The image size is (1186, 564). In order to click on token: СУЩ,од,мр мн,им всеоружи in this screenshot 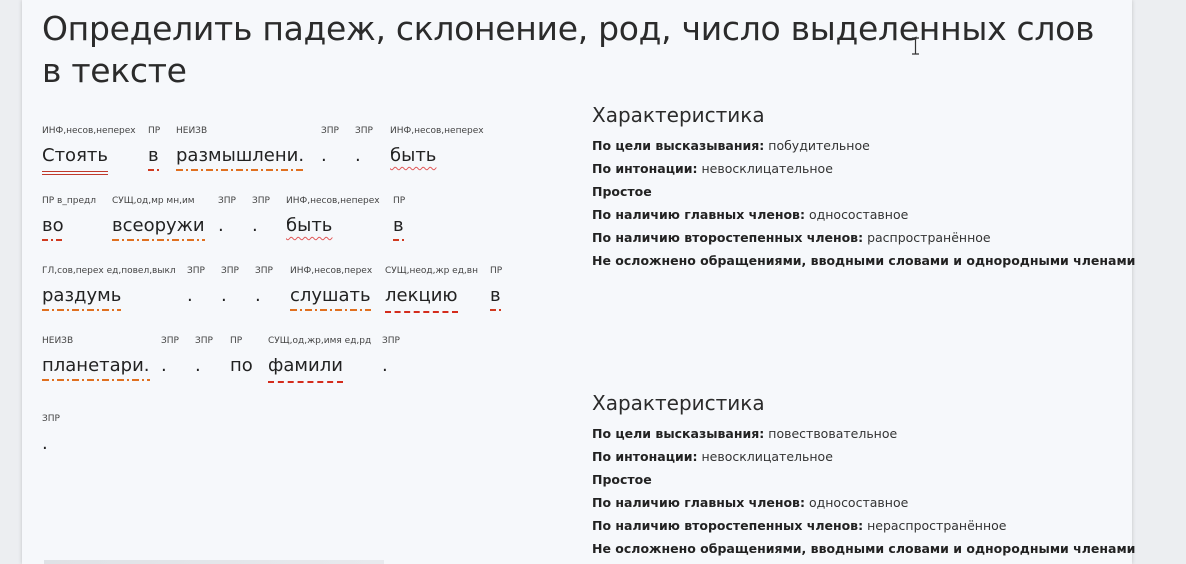, I will do `click(158, 218)`.